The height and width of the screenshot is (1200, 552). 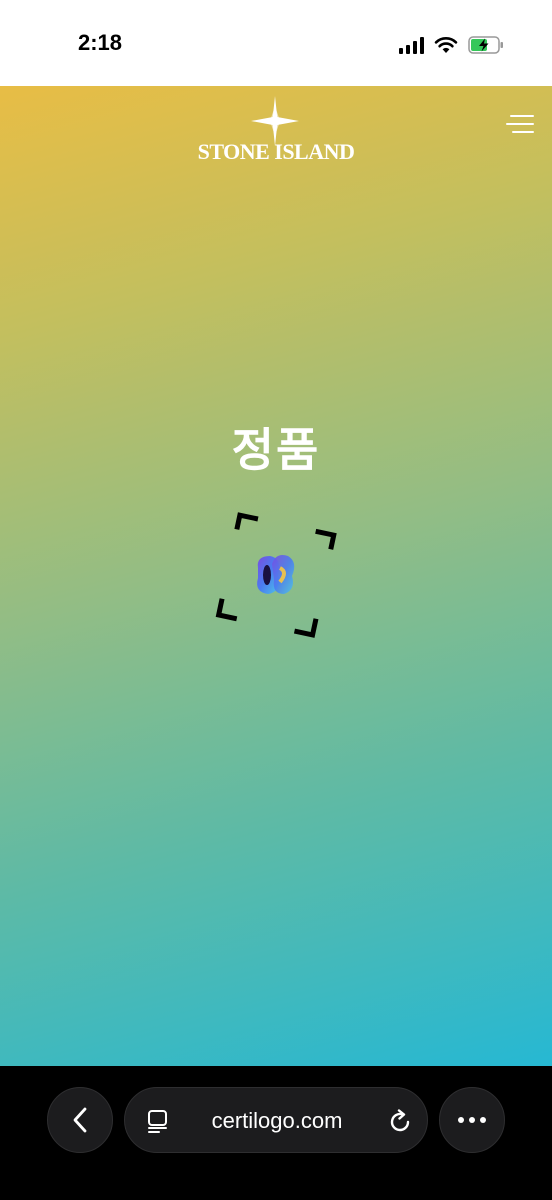 I want to click on certilogo-hologram-icon, so click(x=276, y=574).